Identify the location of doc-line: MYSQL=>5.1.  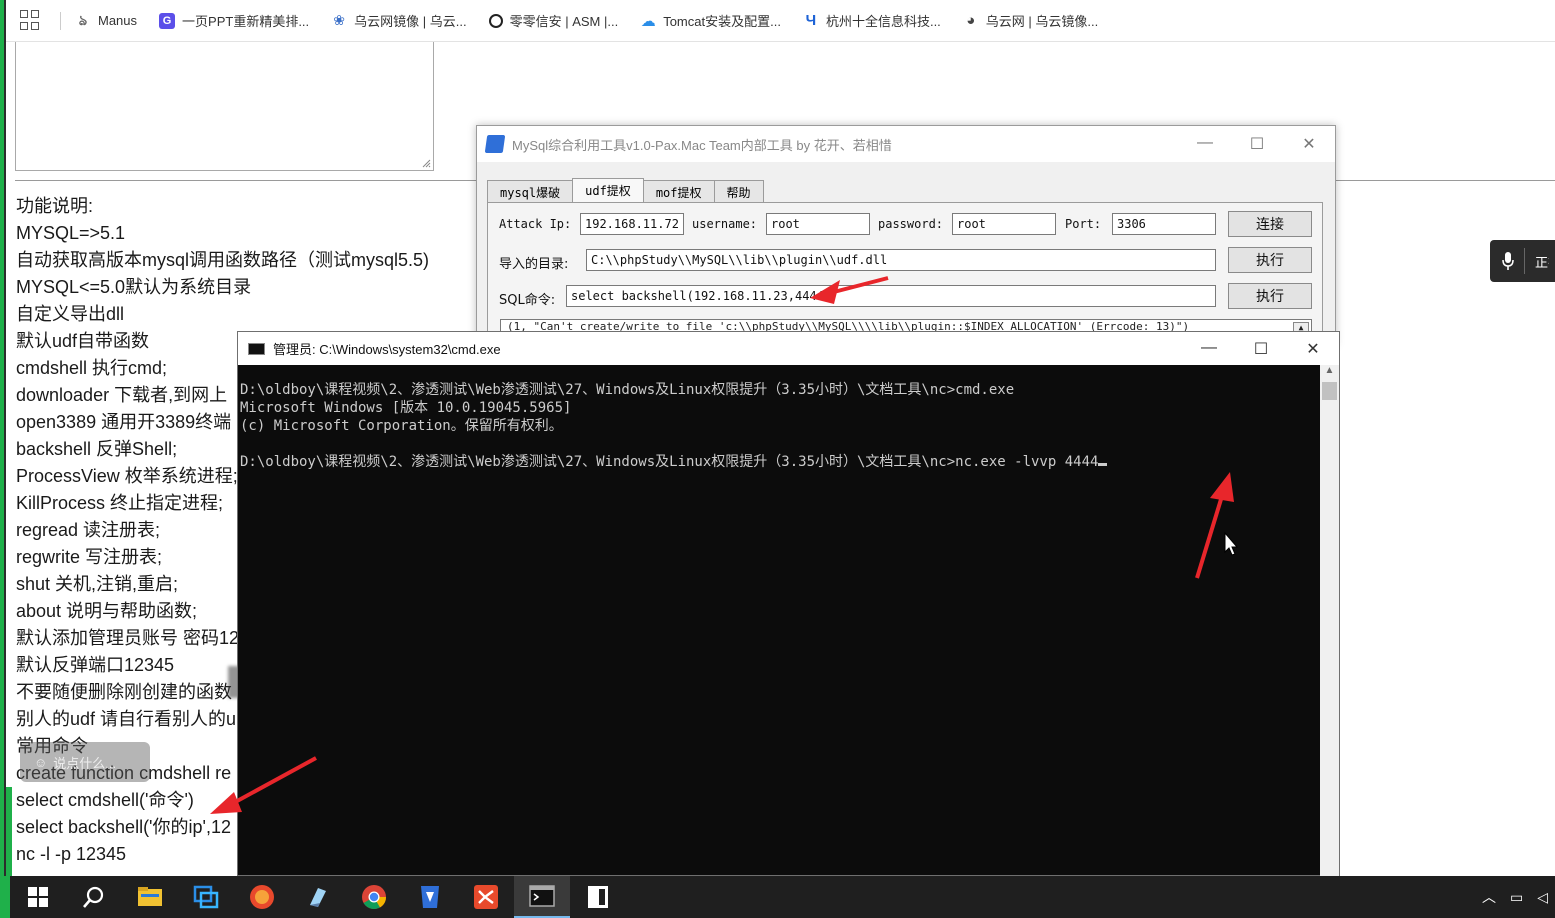
(71, 233).